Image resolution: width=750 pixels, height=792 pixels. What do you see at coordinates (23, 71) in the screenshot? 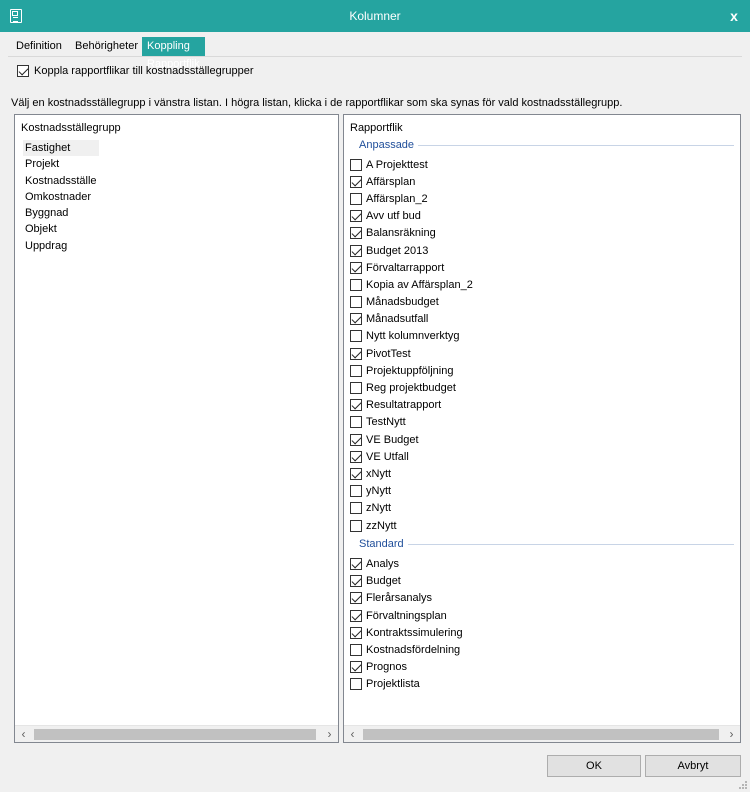
I see `link-checkbox` at bounding box center [23, 71].